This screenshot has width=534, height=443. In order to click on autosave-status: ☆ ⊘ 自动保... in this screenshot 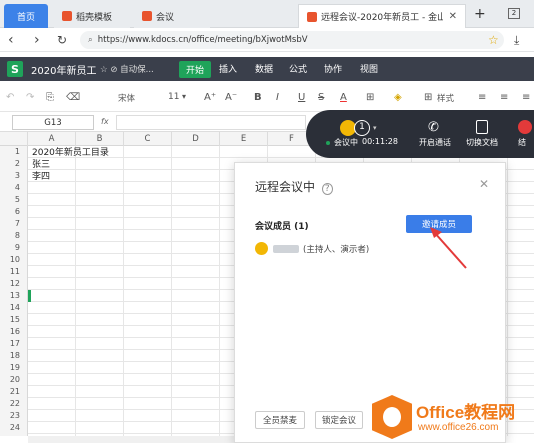, I will do `click(127, 70)`.